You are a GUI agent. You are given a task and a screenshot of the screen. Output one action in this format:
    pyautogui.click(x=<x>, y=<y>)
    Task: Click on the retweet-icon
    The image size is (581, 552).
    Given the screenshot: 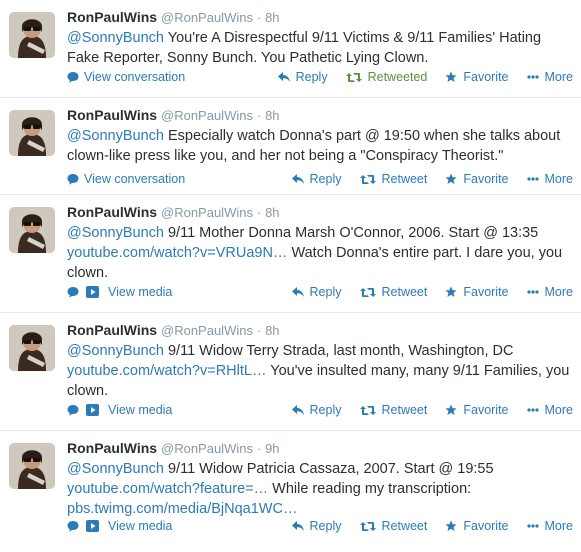 What is the action you would take?
    pyautogui.click(x=367, y=410)
    